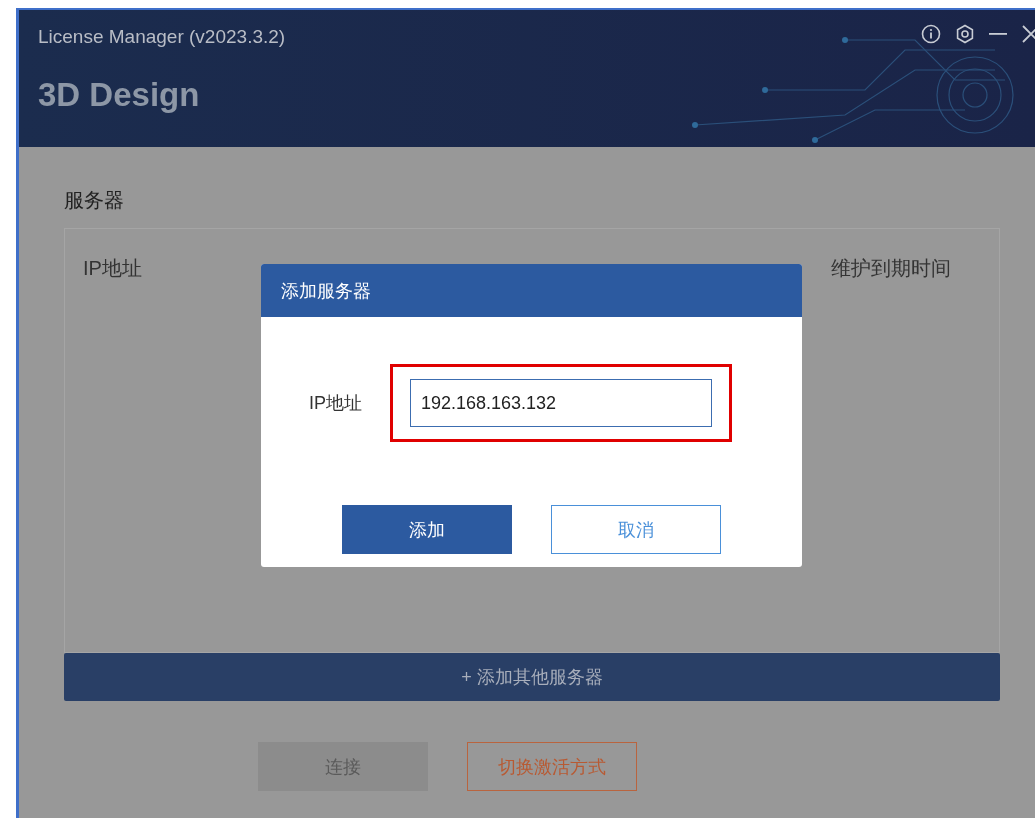 The width and height of the screenshot is (1035, 818). I want to click on action-button: 取消, so click(636, 529).